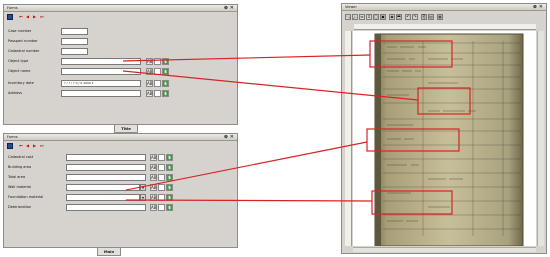  I want to click on vertical-scrollbar, so click(540, 138).